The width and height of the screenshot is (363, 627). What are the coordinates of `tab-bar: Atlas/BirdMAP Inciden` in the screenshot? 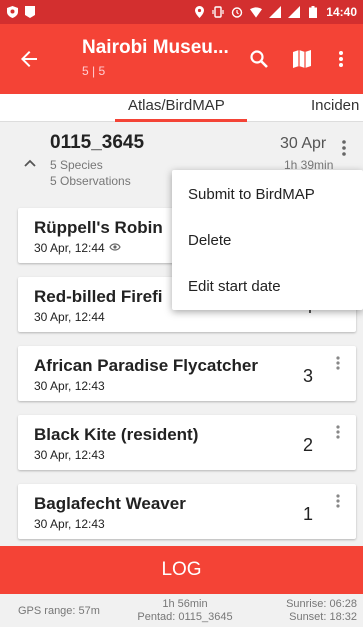 It's located at (181, 108).